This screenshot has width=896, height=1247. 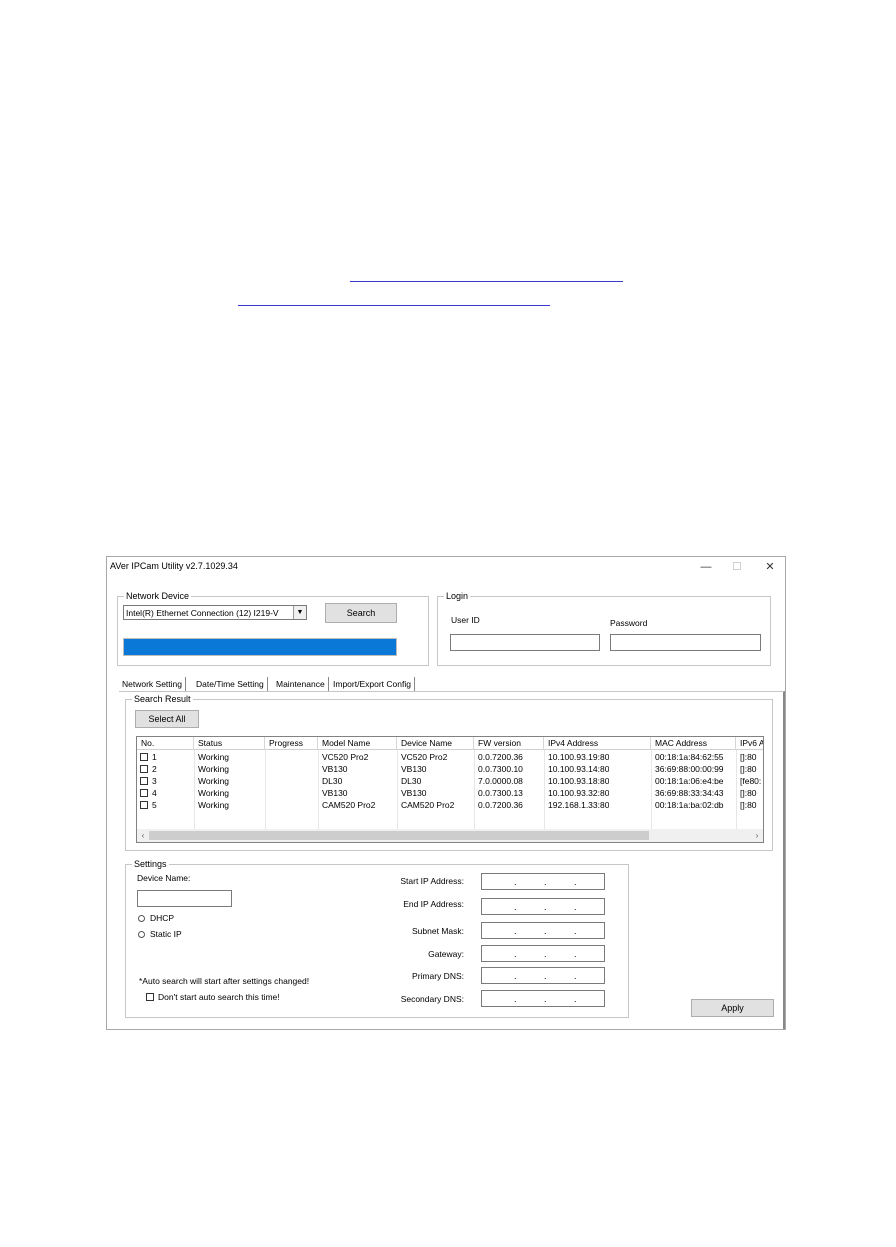 What do you see at coordinates (165, 743) in the screenshot?
I see `col-no: No.` at bounding box center [165, 743].